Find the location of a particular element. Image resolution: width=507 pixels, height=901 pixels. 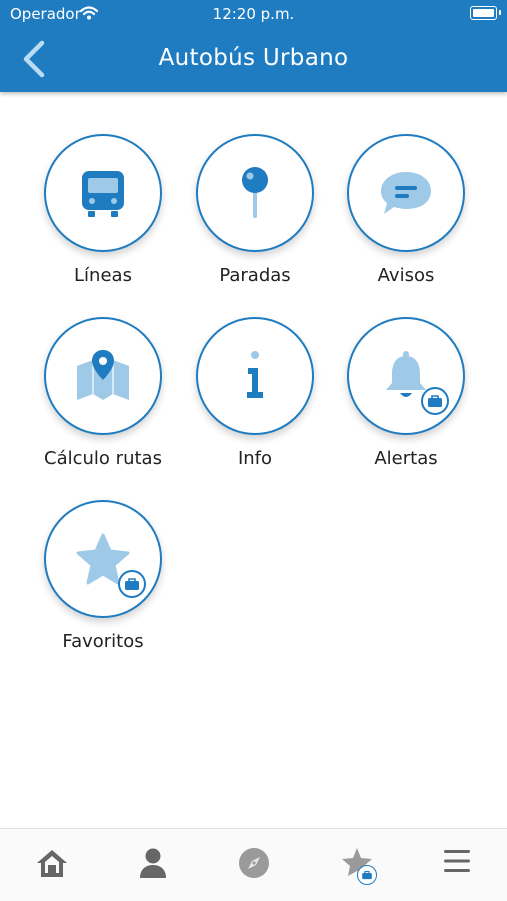

compass-icon is located at coordinates (254, 863).